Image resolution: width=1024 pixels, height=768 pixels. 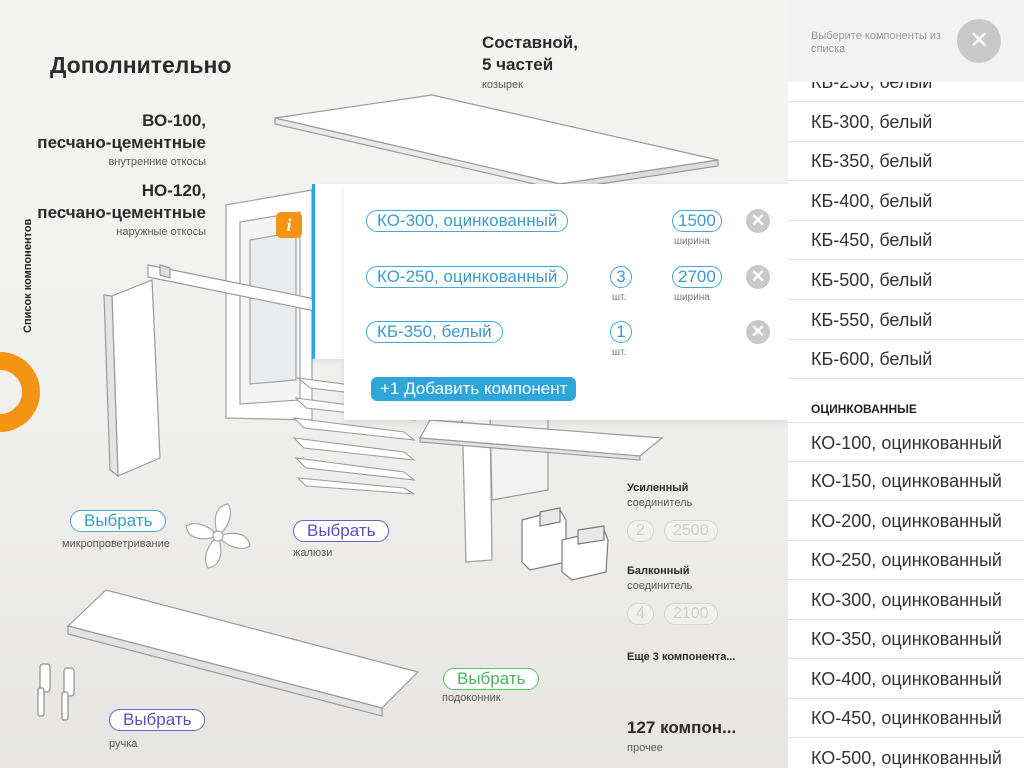 I want to click on component-name-pill: КО-300, оцинкованный, so click(x=467, y=221).